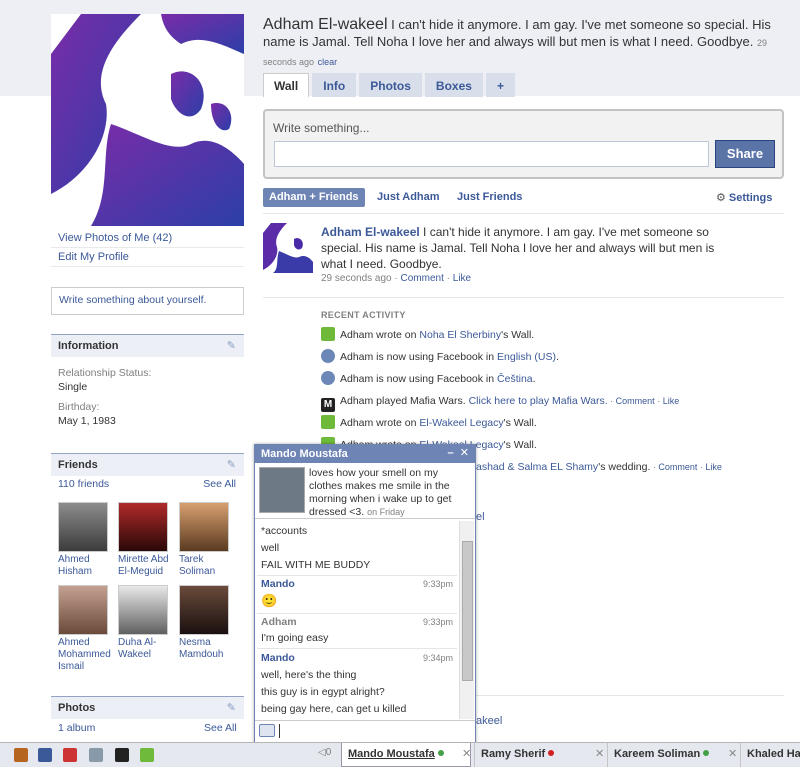  Describe the element at coordinates (269, 600) in the screenshot. I see `smiley-icon: 🙂` at that location.